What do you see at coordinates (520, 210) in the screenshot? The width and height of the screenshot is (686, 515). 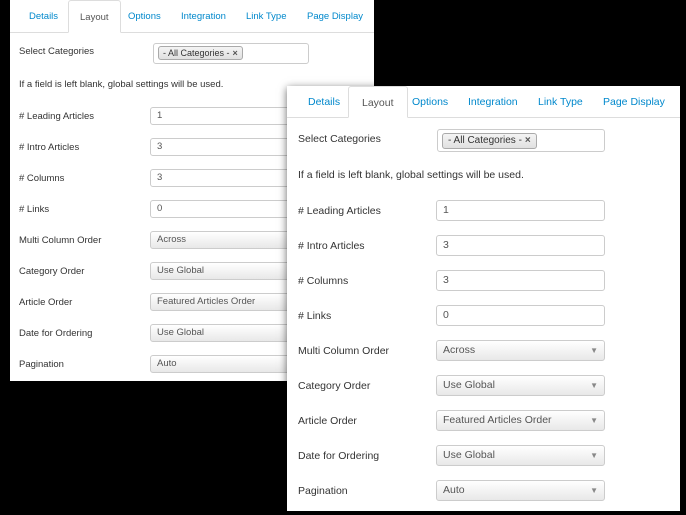 I see `leading-articles-input: 1` at bounding box center [520, 210].